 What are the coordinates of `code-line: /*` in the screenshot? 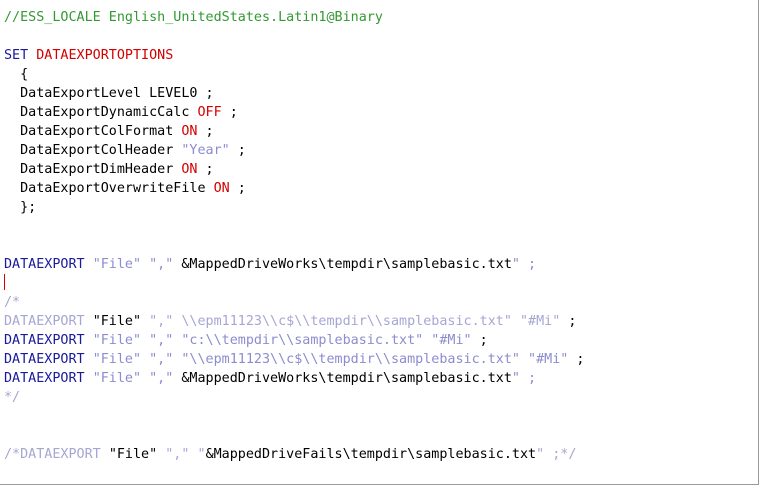 It's located at (381, 302).